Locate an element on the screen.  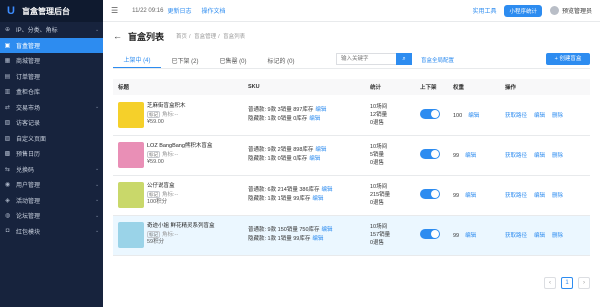
app-title: 盲盒管理后台 is located at coordinates (46, 11).